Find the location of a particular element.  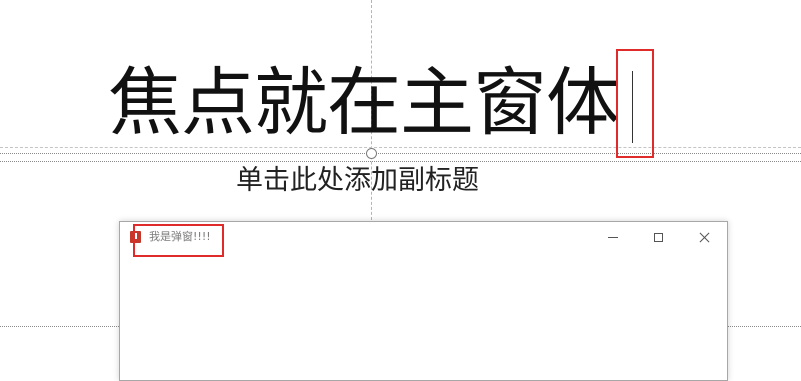

maximize-button is located at coordinates (658, 237).